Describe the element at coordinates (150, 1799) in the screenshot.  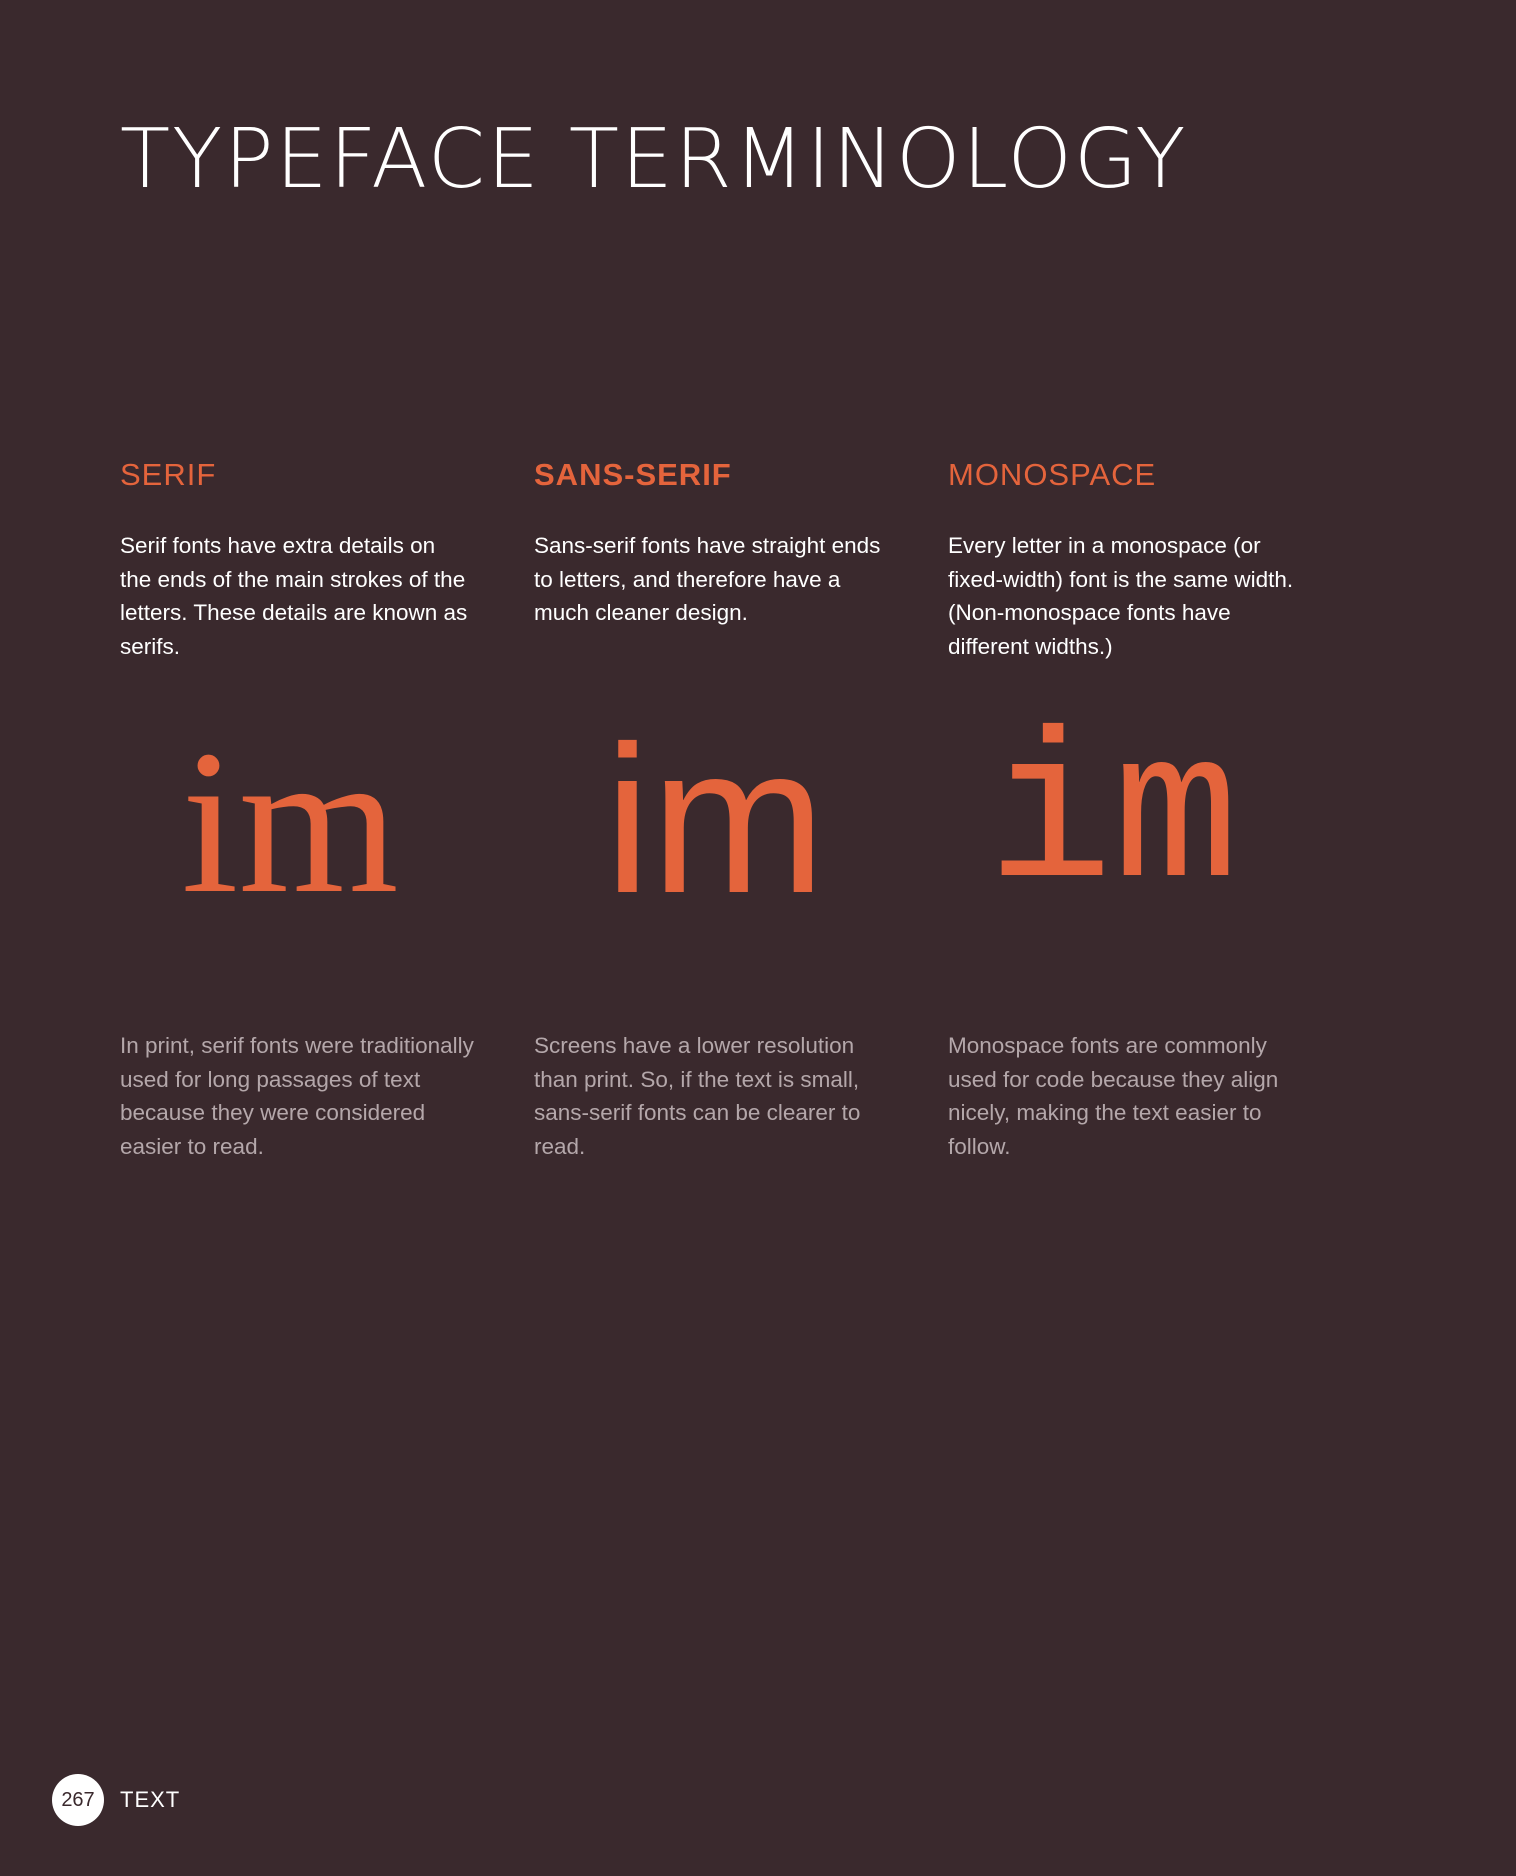
I see `section-label: TEXT` at that location.